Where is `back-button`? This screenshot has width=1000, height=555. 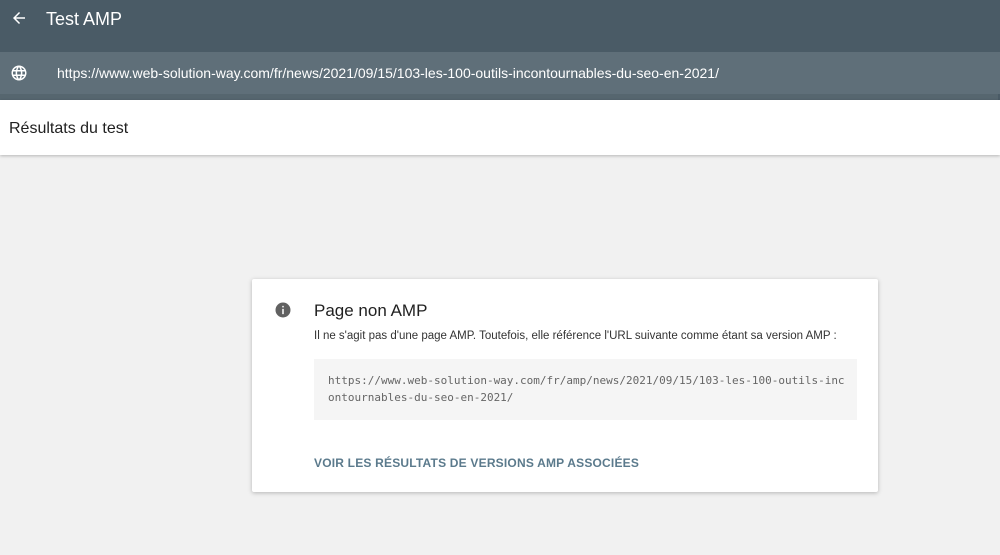
back-button is located at coordinates (19, 19).